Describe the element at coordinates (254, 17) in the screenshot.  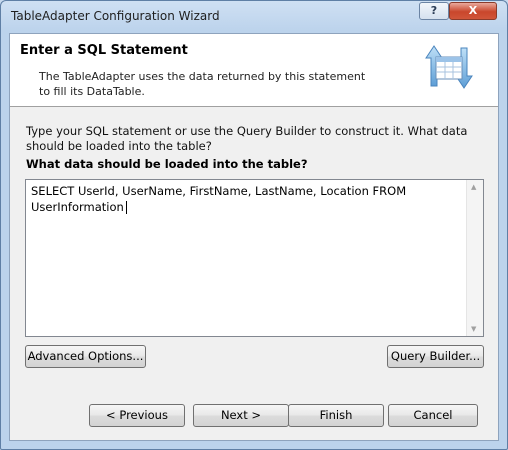
I see `title-bar: TableAdapter Configuration Wizard ? X` at that location.